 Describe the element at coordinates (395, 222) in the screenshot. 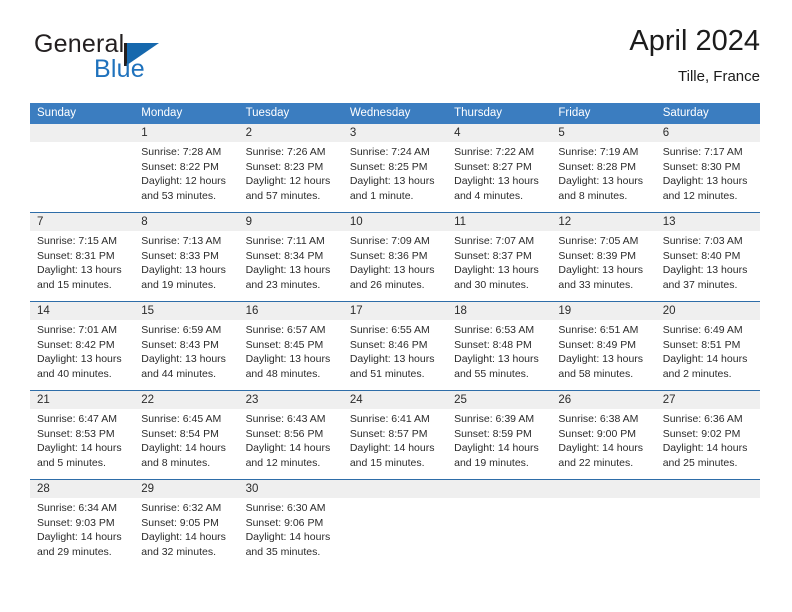

I see `day-number: 10` at that location.